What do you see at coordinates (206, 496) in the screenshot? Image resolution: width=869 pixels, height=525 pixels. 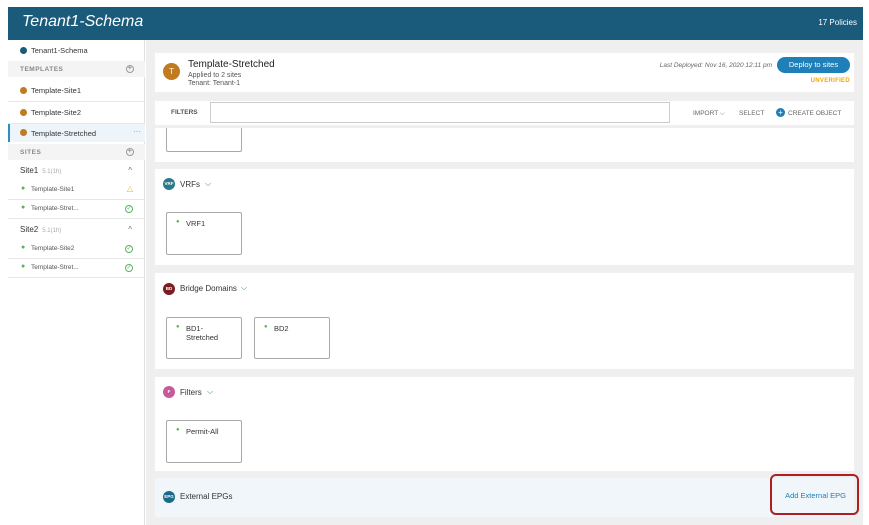 I see `section-title: External EPGs` at bounding box center [206, 496].